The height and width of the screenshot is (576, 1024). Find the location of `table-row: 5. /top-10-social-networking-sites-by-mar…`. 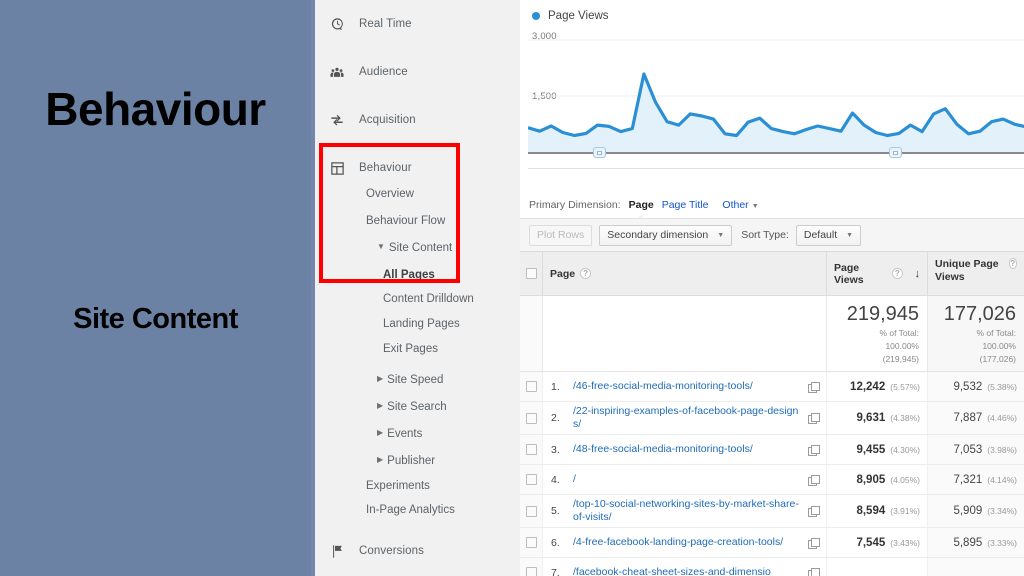

table-row: 5. /top-10-social-networking-sites-by-mar… is located at coordinates (772, 511).